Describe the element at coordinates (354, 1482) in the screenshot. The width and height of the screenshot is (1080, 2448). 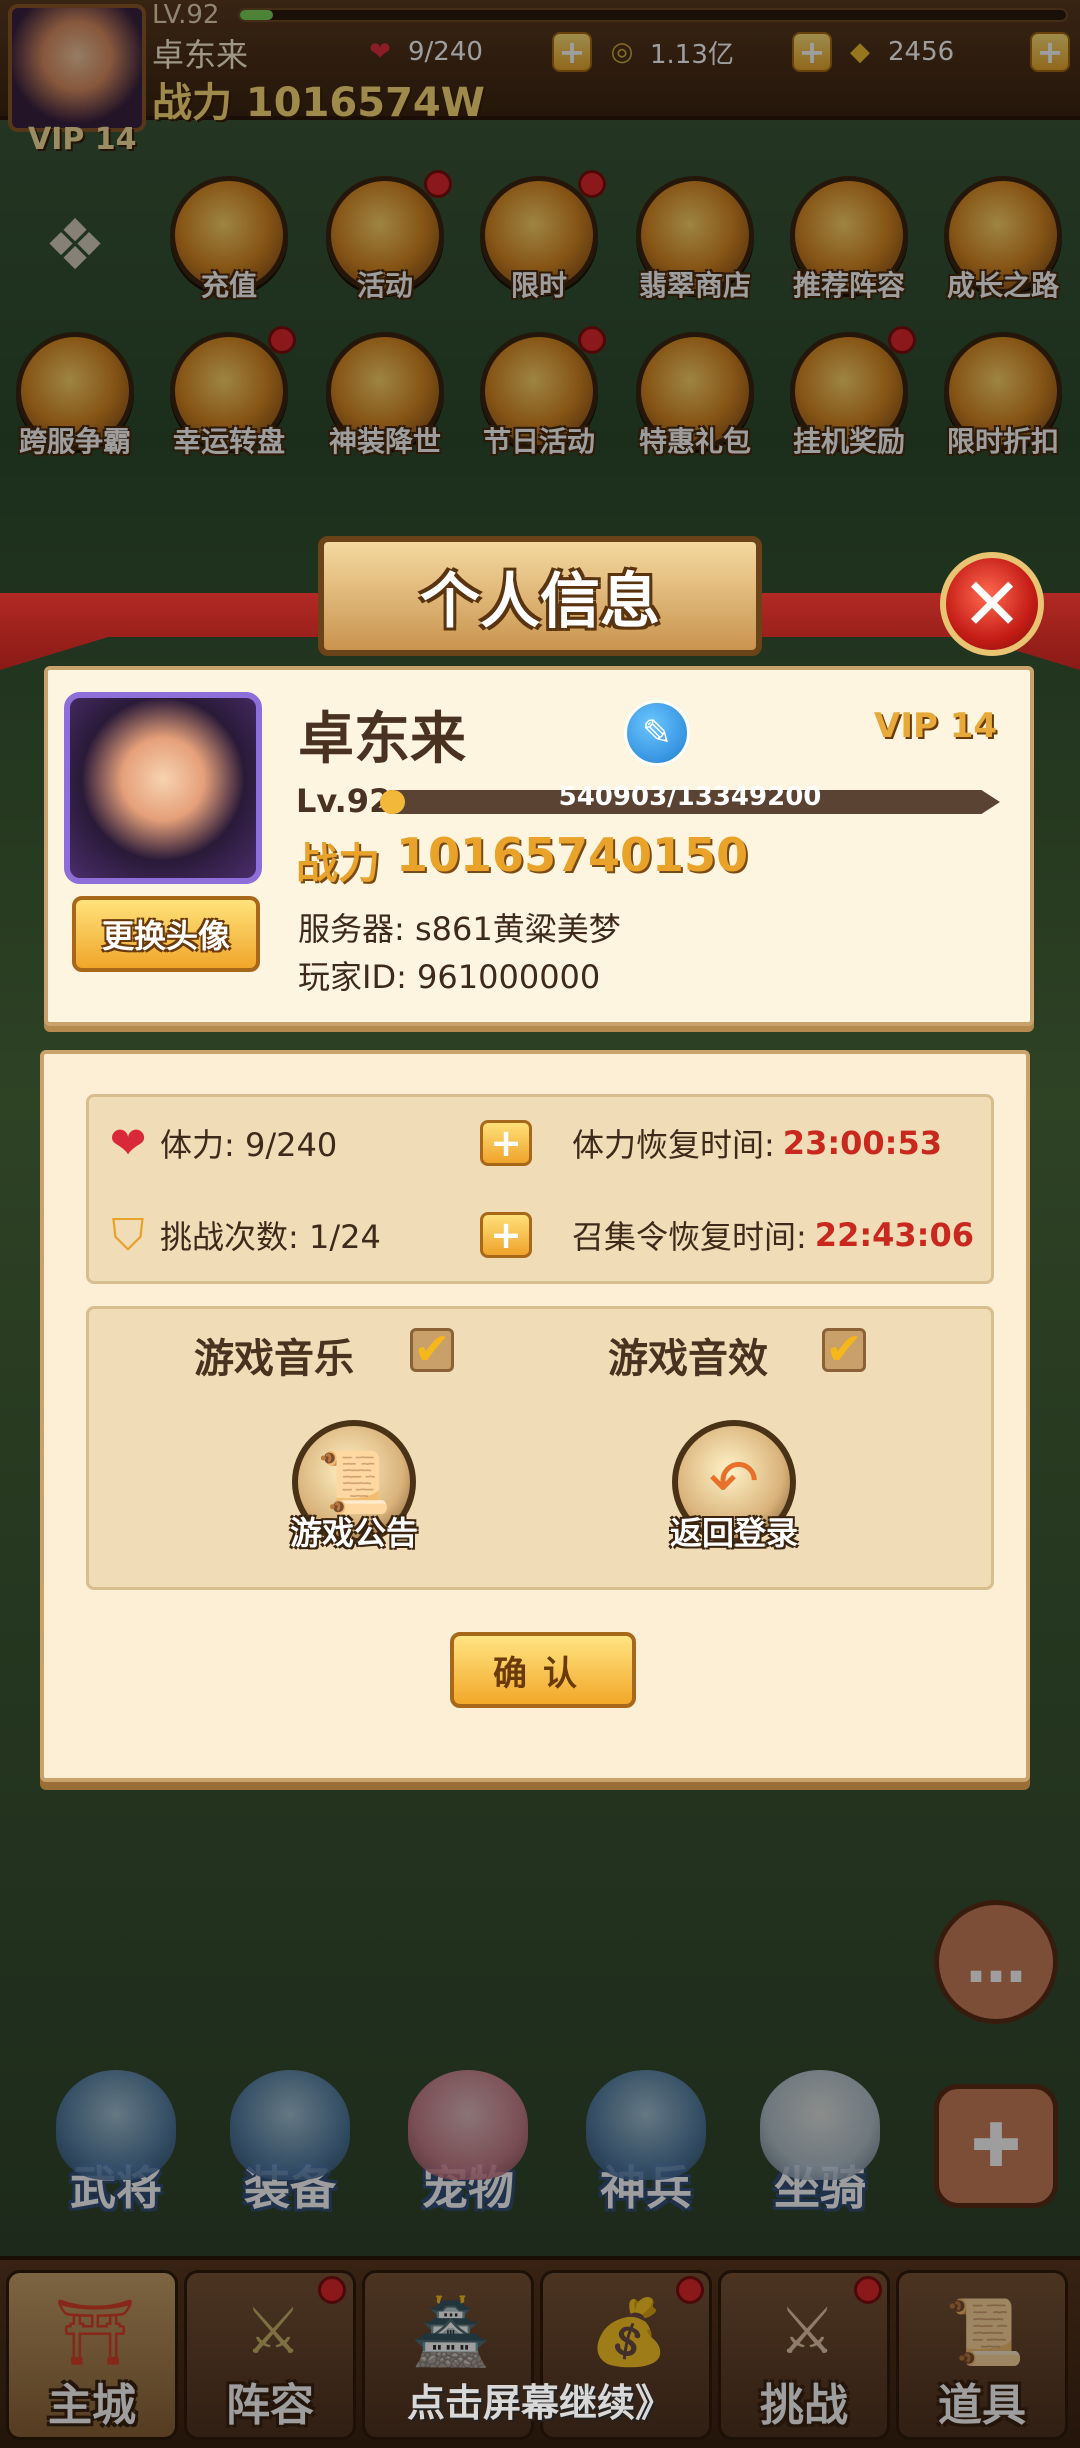
I see `scroll-icon: 📜` at that location.